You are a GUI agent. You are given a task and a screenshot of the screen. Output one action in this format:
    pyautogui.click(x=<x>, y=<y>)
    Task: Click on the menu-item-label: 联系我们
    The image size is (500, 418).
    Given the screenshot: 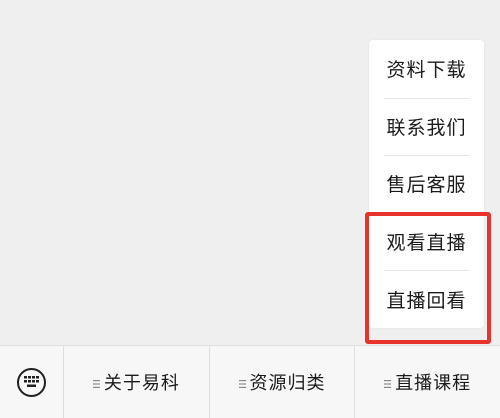 What is the action you would take?
    pyautogui.click(x=426, y=127)
    